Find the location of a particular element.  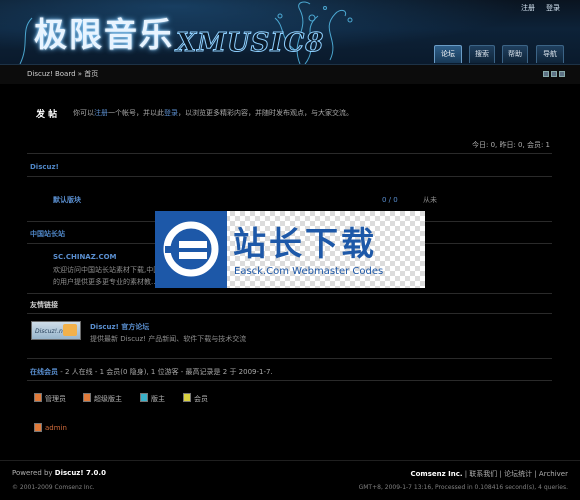

watermark-overlay: 站长下载 Easck.Com Webmaster Codes is located at coordinates (290, 249).